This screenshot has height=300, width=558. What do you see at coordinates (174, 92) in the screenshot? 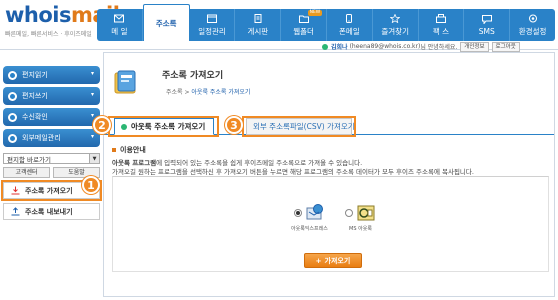
I see `breadcrumb-root: 주소록` at bounding box center [174, 92].